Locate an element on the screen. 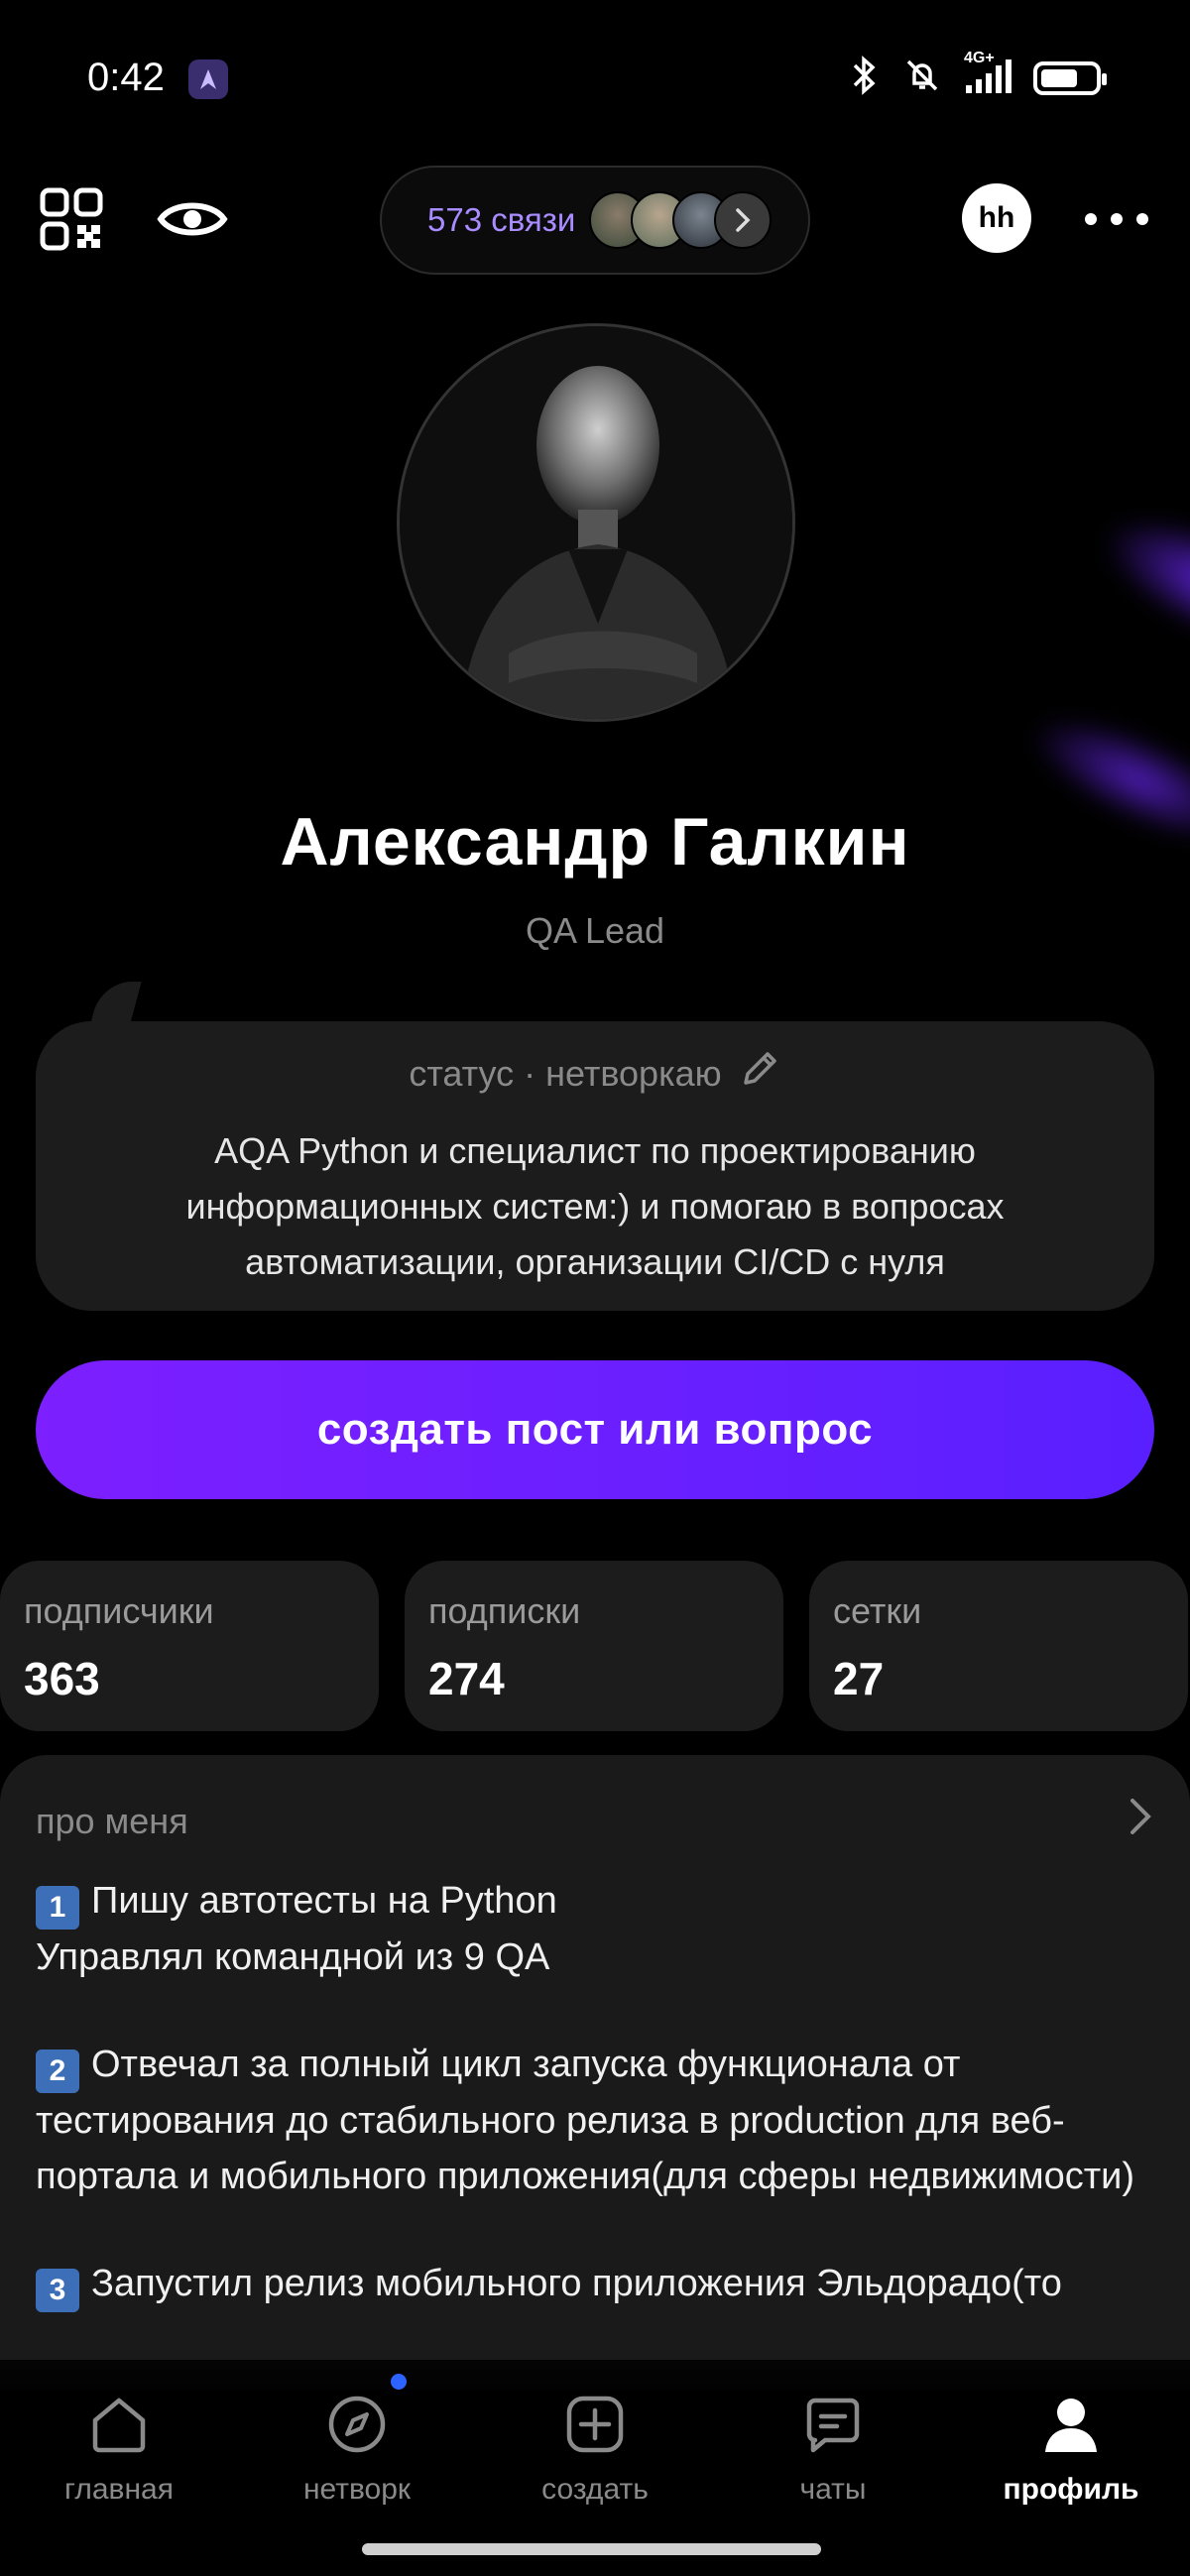 The width and height of the screenshot is (1190, 2576). hh-badge-button: hh is located at coordinates (996, 218).